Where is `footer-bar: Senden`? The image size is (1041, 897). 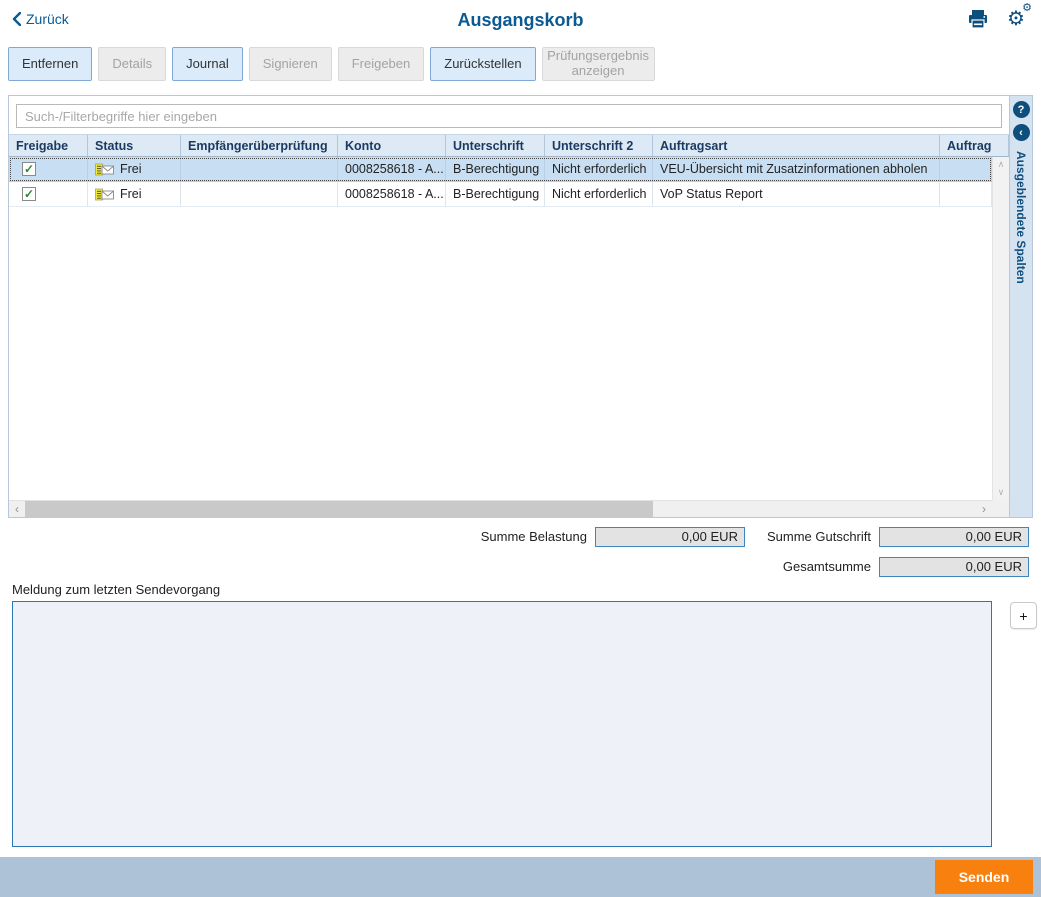 footer-bar: Senden is located at coordinates (520, 877).